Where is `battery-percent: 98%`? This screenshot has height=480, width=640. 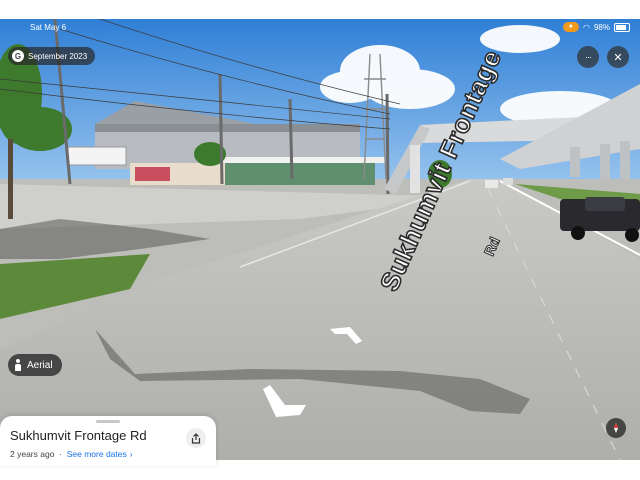
battery-percent: 98% is located at coordinates (601, 27).